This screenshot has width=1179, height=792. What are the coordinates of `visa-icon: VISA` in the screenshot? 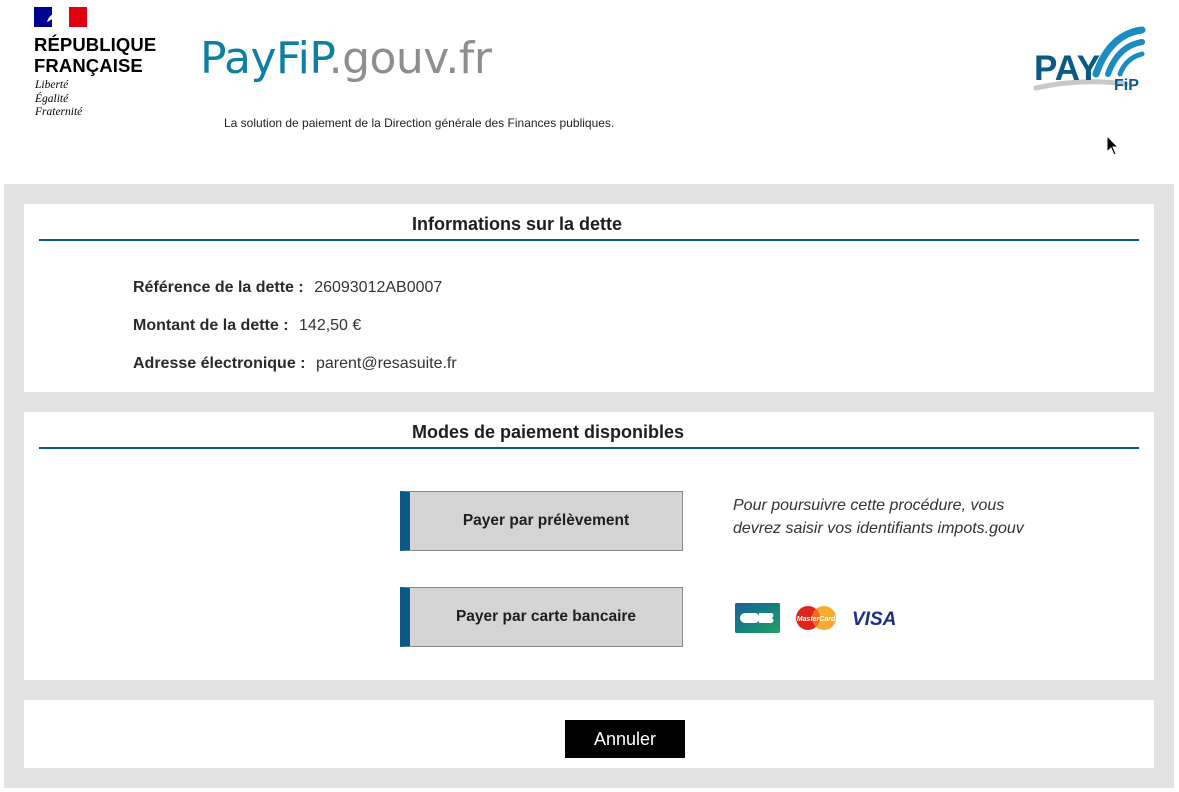 It's located at (874, 619).